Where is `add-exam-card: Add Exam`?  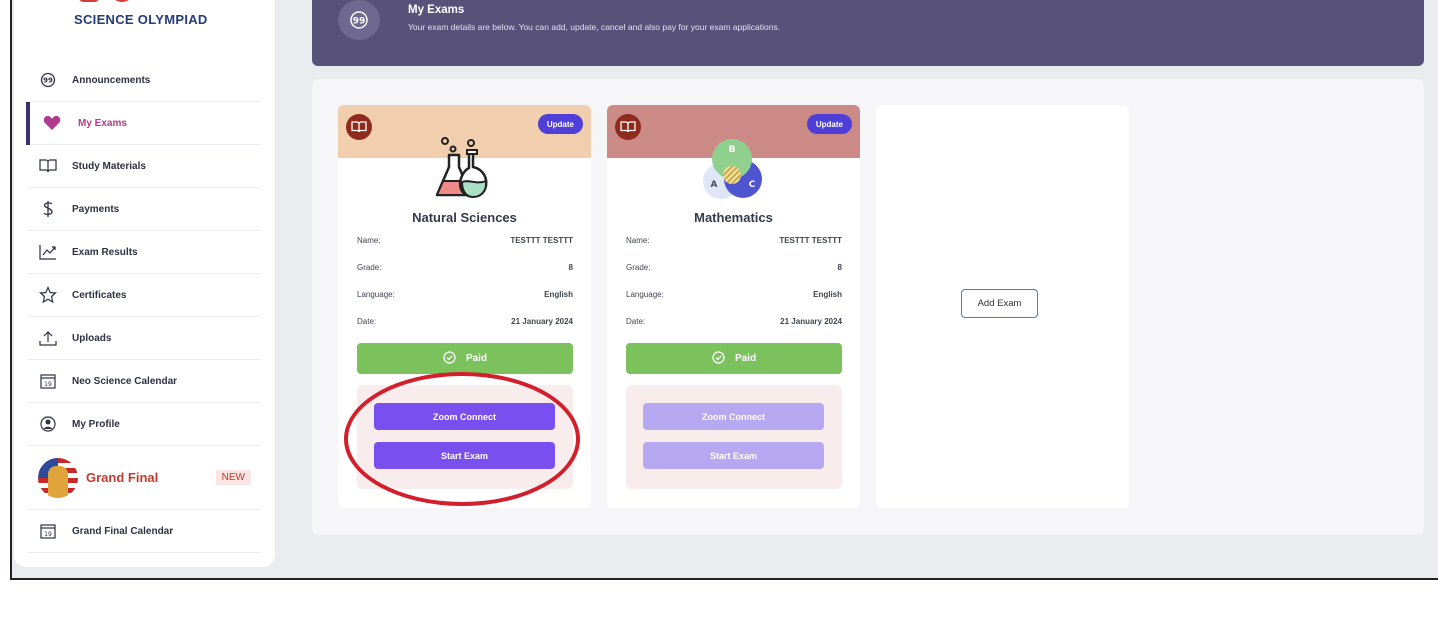
add-exam-card: Add Exam is located at coordinates (1002, 306).